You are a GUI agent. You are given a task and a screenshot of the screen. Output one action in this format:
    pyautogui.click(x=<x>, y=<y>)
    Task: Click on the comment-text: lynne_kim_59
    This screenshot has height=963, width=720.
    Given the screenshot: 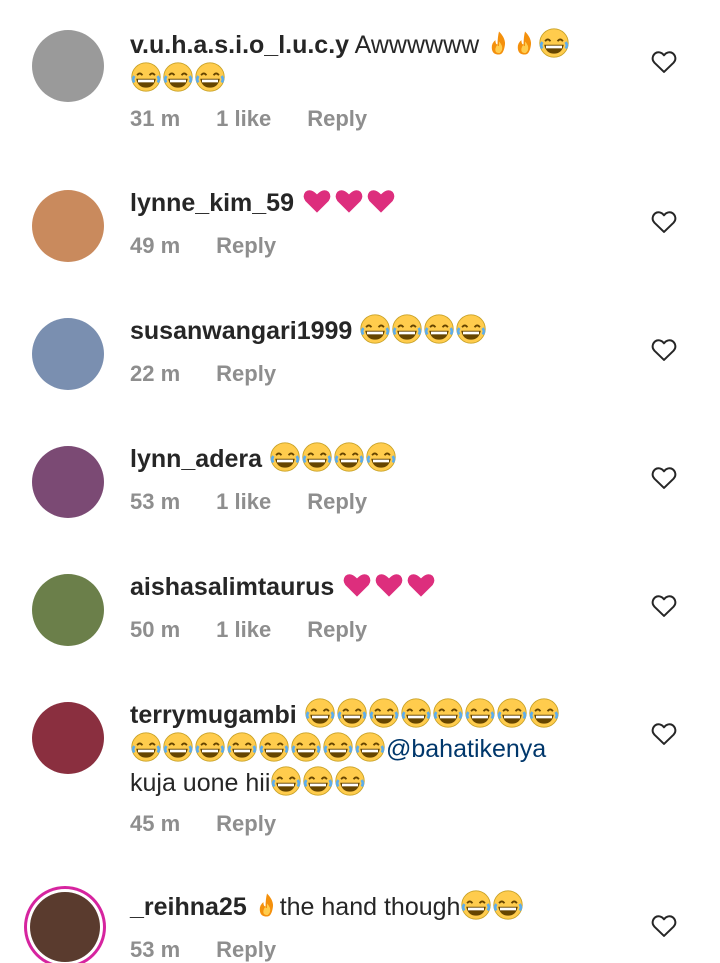 What is the action you would take?
    pyautogui.click(x=370, y=203)
    